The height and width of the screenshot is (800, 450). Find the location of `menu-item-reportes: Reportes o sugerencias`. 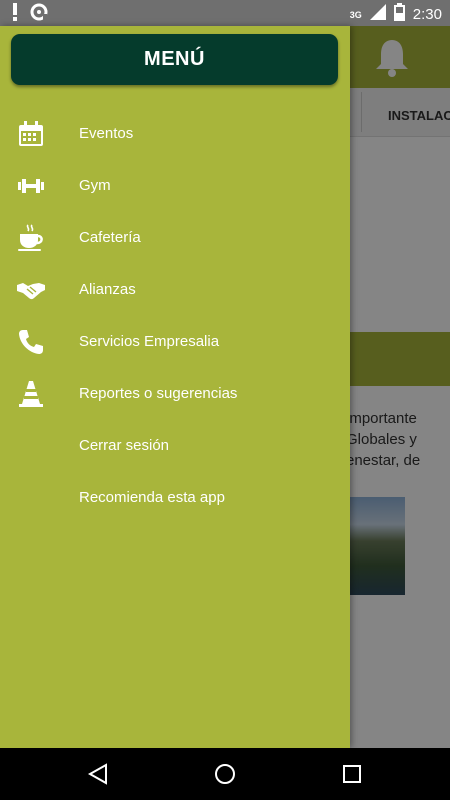

menu-item-reportes: Reportes o sugerencias is located at coordinates (175, 394).